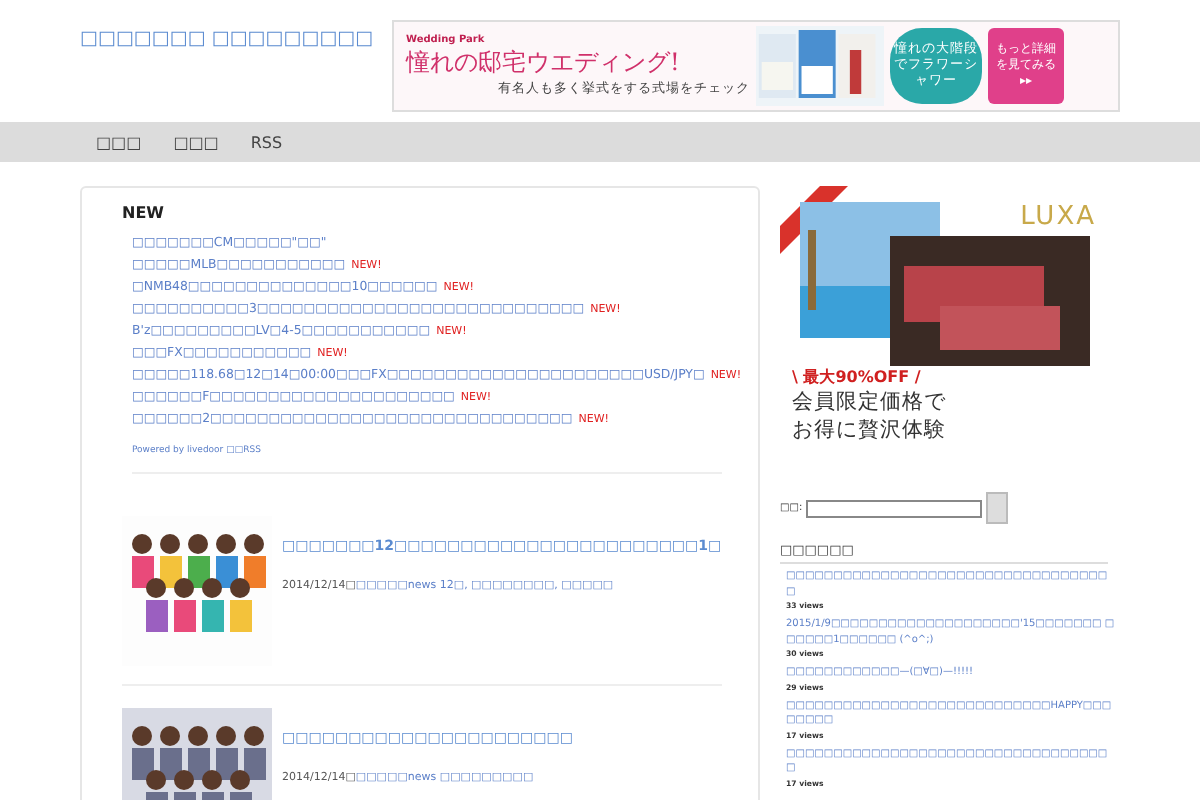 The height and width of the screenshot is (800, 1200). I want to click on search-field, so click(894, 508).